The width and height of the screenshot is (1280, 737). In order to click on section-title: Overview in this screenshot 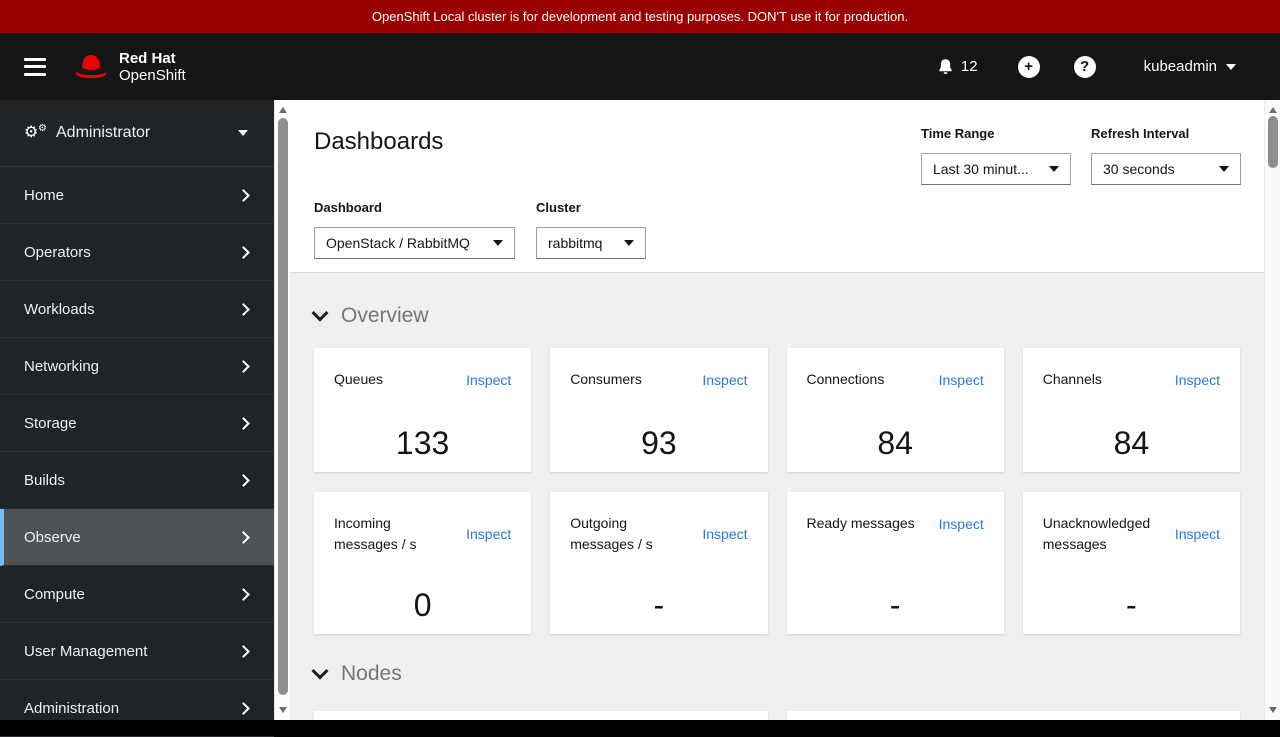, I will do `click(385, 315)`.